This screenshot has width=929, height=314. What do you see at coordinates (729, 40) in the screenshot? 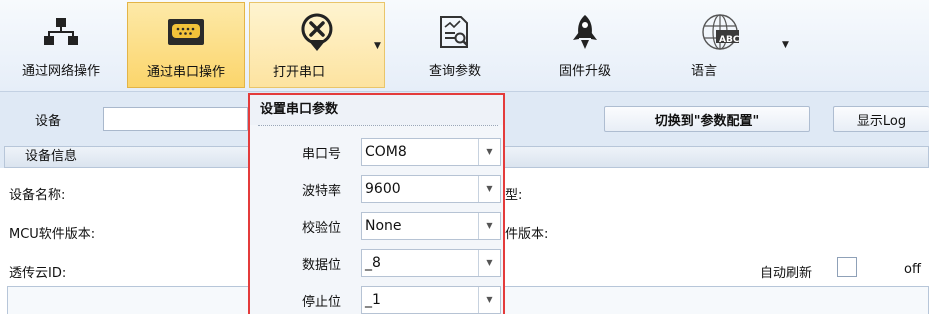
I see `language-badge: ABC` at bounding box center [729, 40].